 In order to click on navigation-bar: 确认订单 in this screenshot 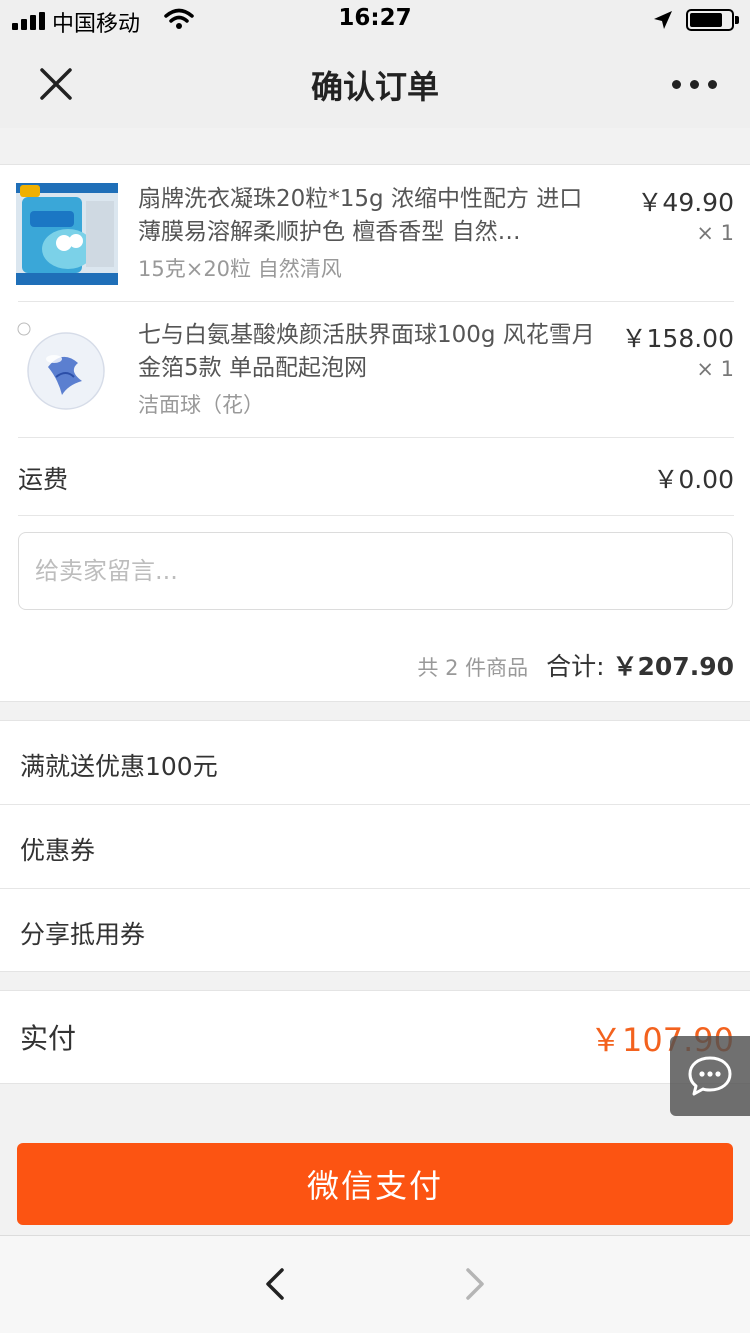, I will do `click(375, 84)`.